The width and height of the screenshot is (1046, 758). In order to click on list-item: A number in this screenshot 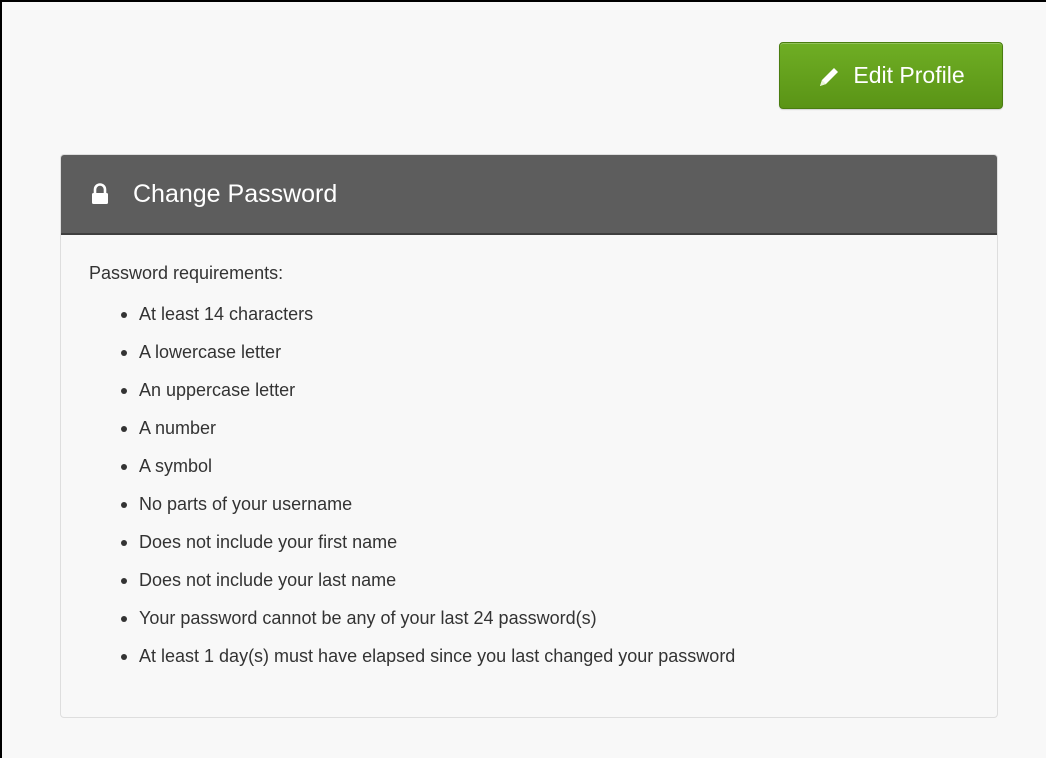, I will do `click(559, 428)`.